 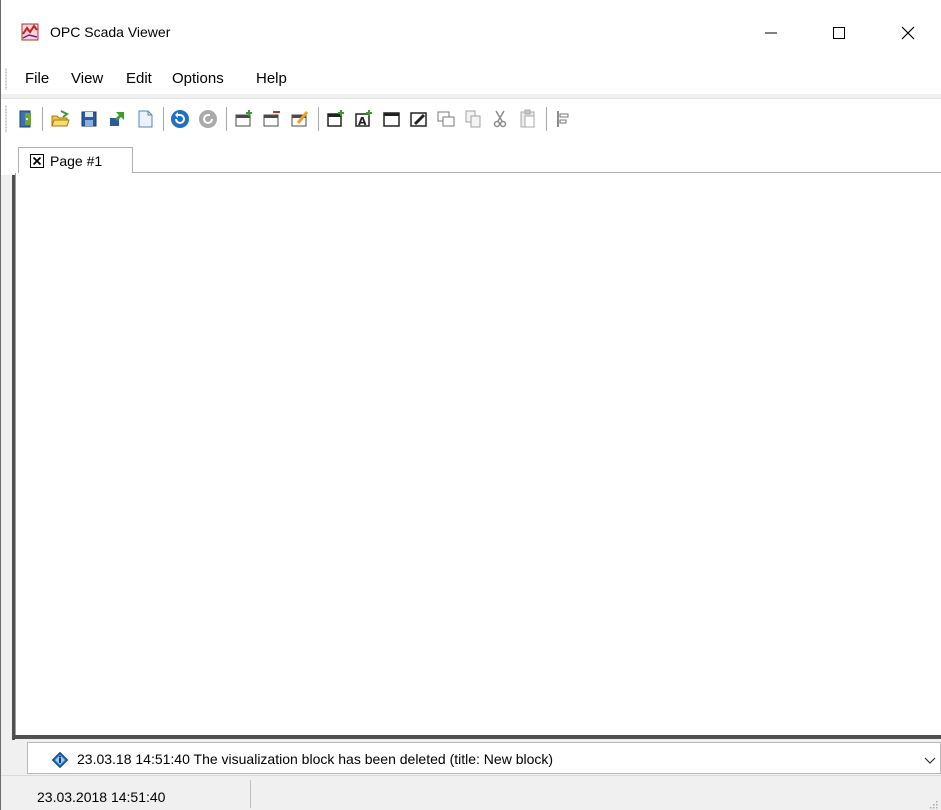 I want to click on add-block-button, so click(x=336, y=119).